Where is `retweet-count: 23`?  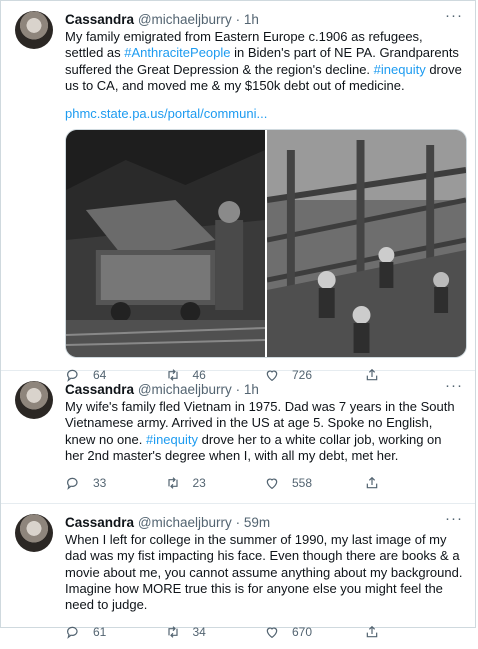
retweet-count: 23 is located at coordinates (199, 483).